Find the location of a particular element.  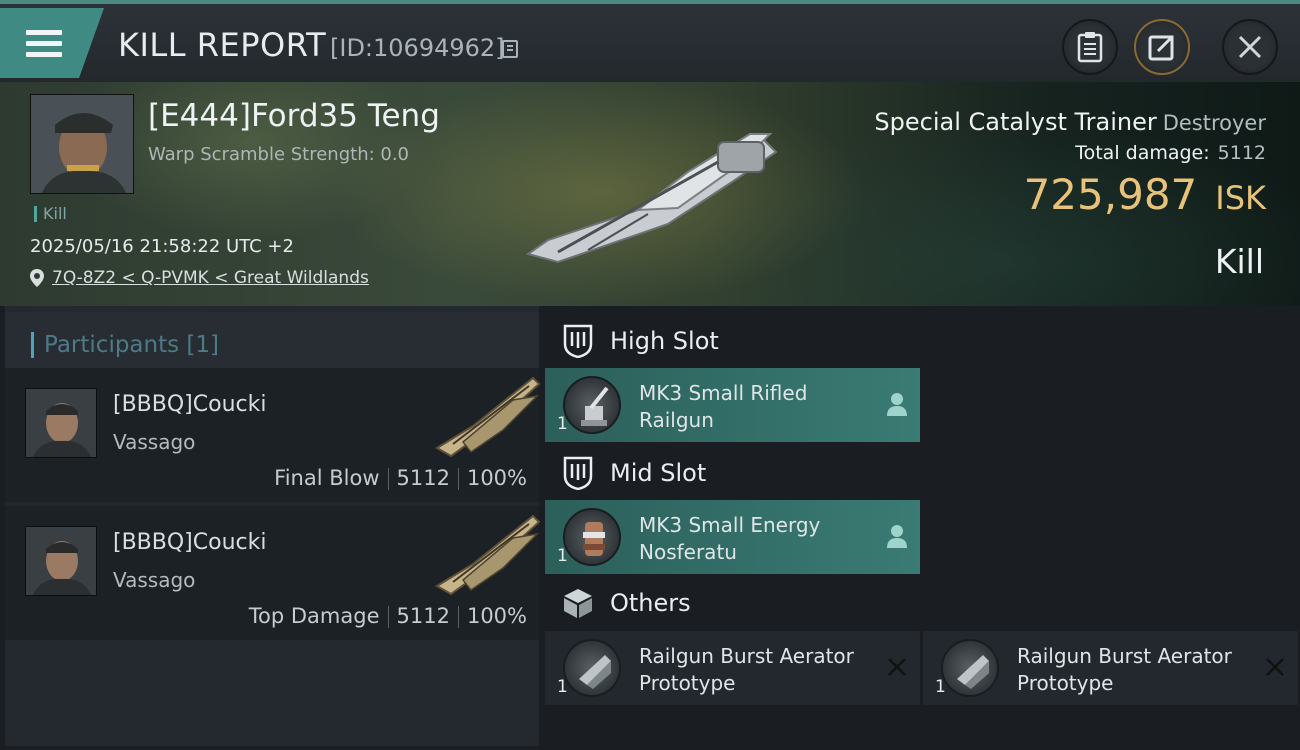

menu-button is located at coordinates (52, 43).